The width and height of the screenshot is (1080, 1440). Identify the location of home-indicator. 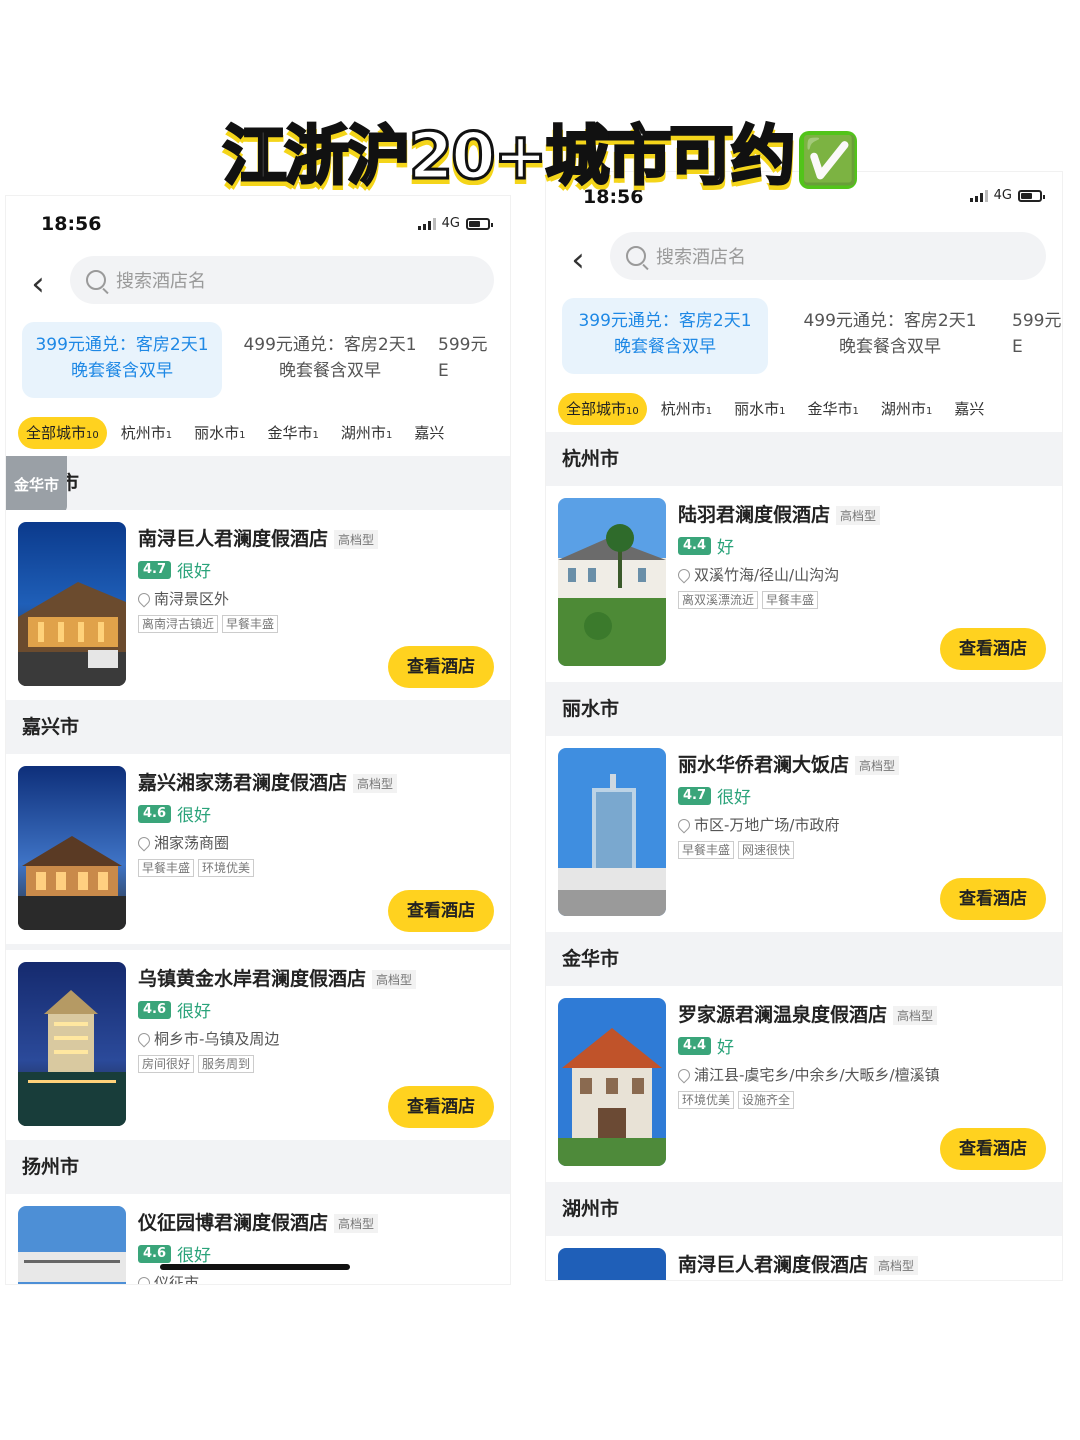
(255, 1267).